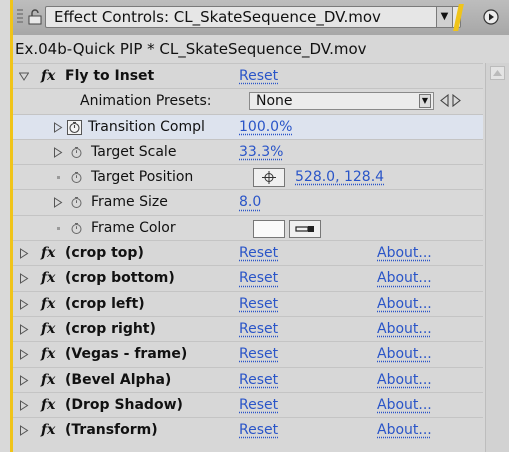  Describe the element at coordinates (274, 101) in the screenshot. I see `preset-value: None` at that location.